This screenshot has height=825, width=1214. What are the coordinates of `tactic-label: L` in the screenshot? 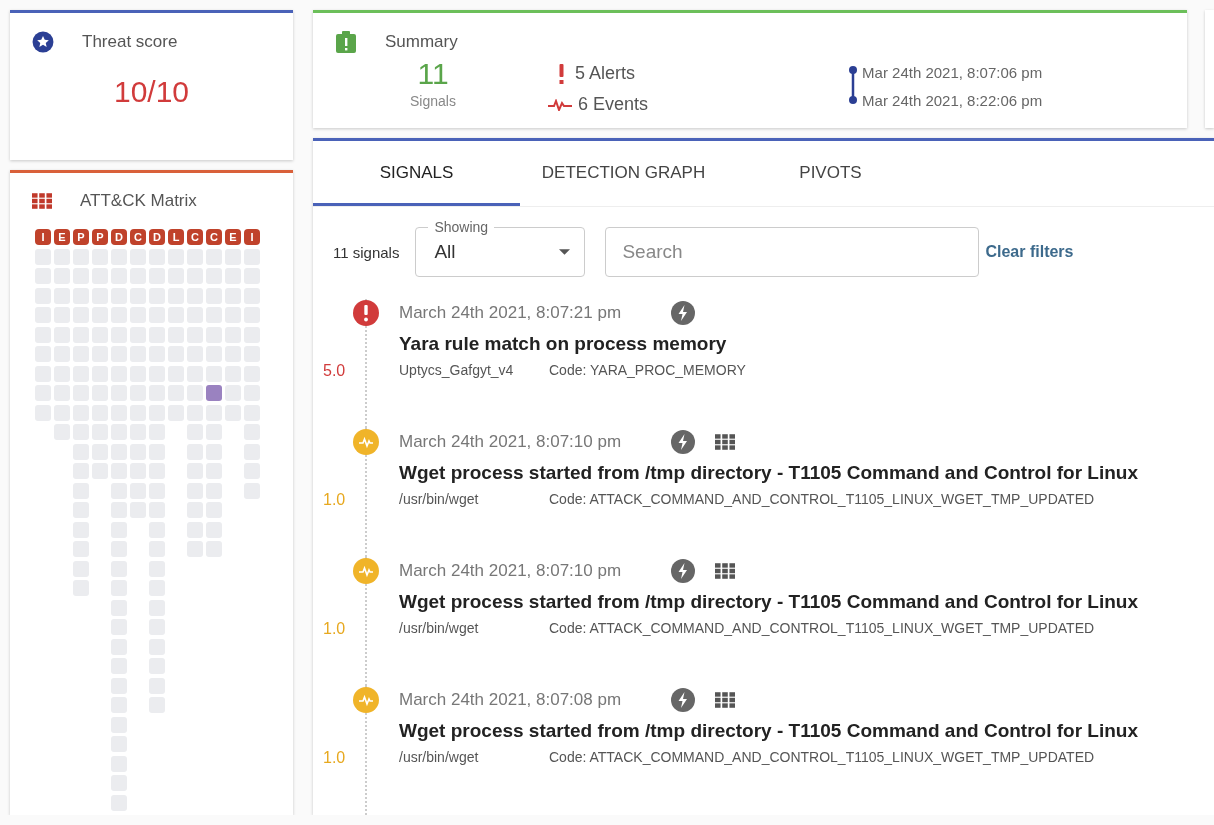 It's located at (176, 237).